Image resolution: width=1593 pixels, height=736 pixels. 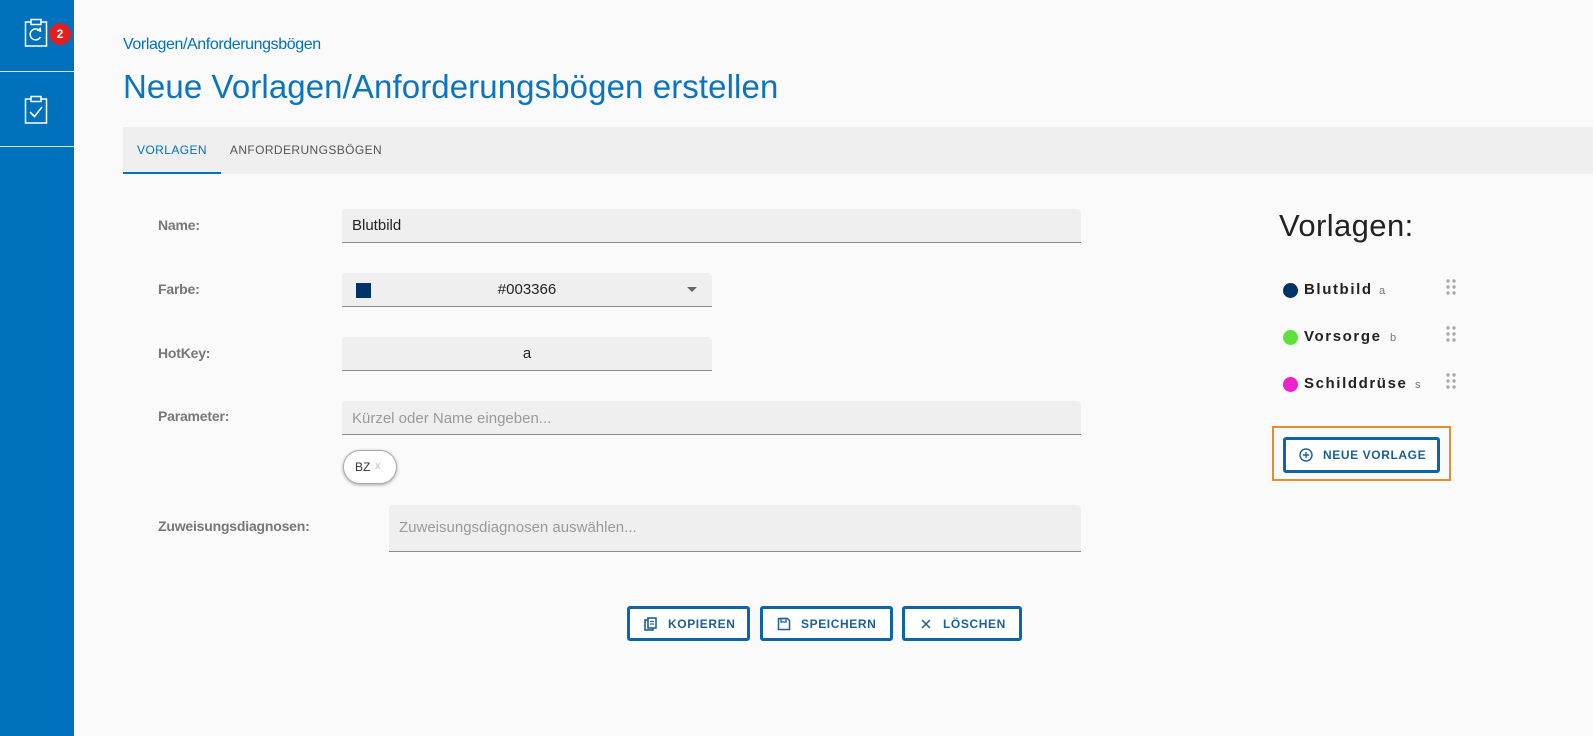 What do you see at coordinates (172, 150) in the screenshot?
I see `tab-vorlagen: VORLAGEN` at bounding box center [172, 150].